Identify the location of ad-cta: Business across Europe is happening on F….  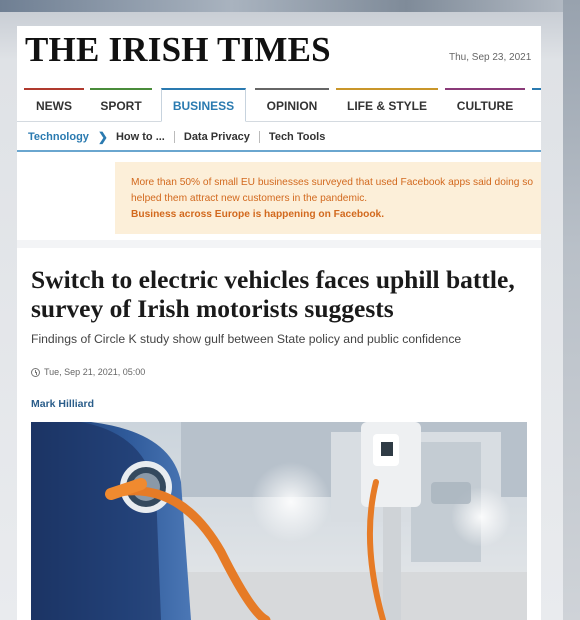
(336, 215).